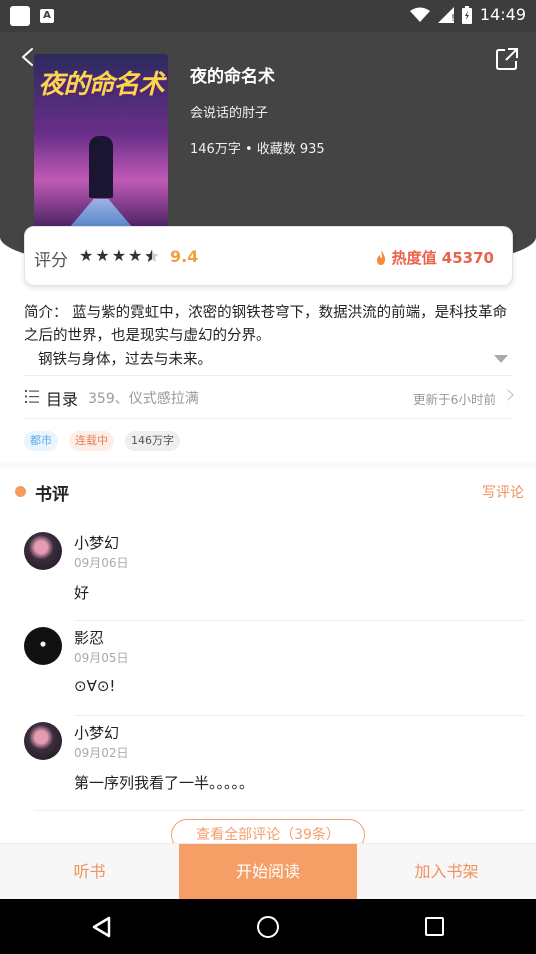  What do you see at coordinates (101, 753) in the screenshot?
I see `review-date: 09月02日` at bounding box center [101, 753].